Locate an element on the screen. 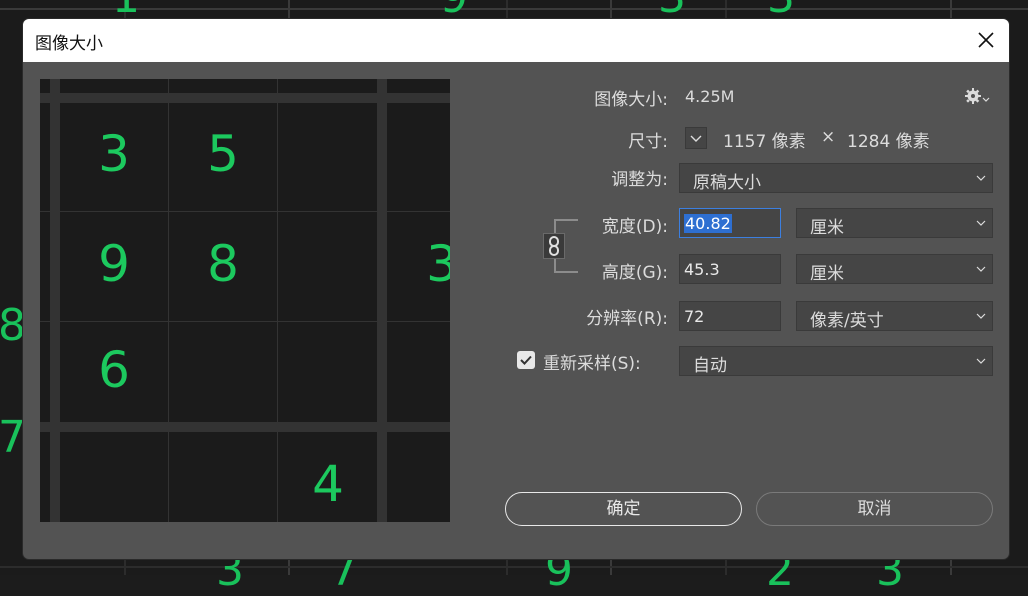 The height and width of the screenshot is (596, 1028). width-unit-select: 厘米 is located at coordinates (894, 223).